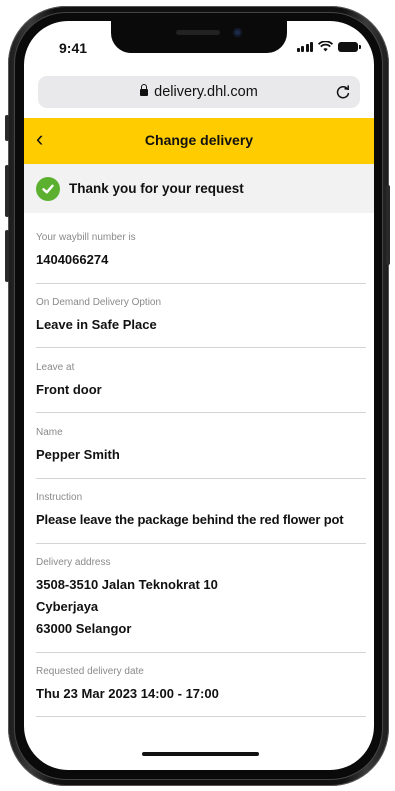  Describe the element at coordinates (206, 92) in the screenshot. I see `url-text: delivery.dhl.com` at that location.